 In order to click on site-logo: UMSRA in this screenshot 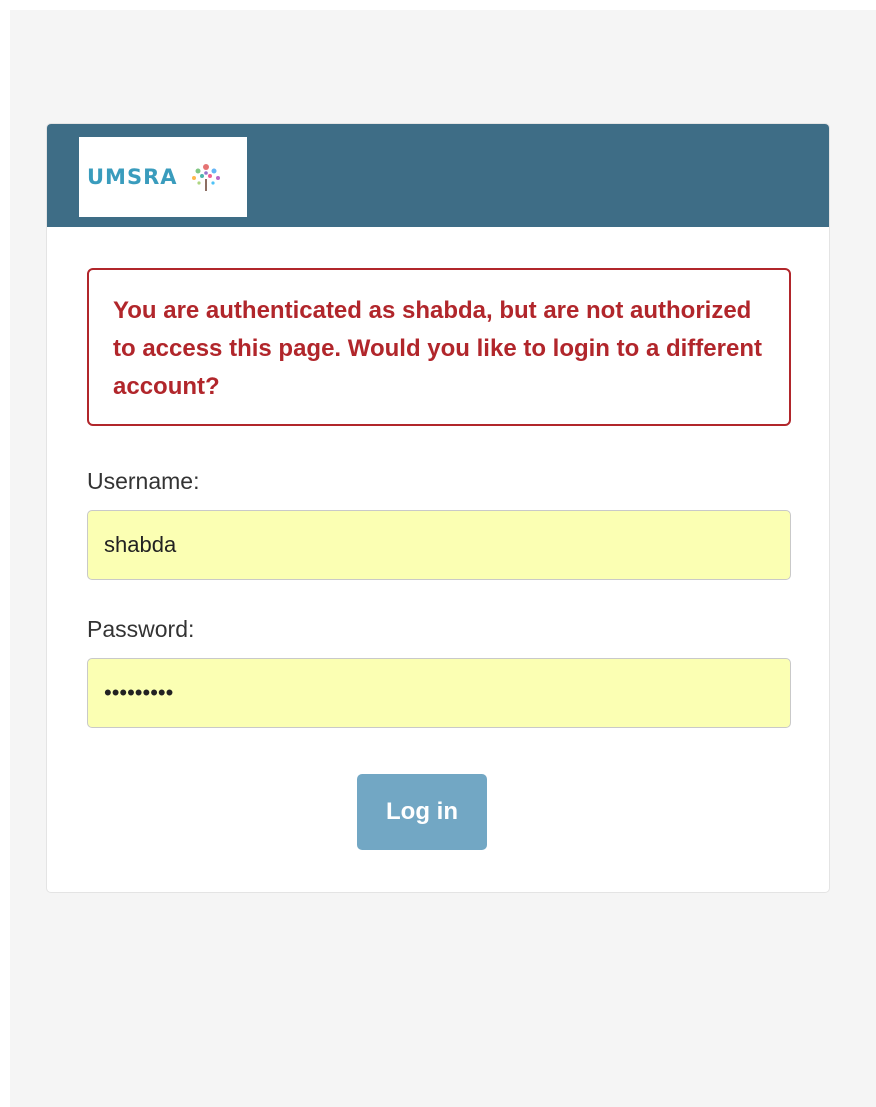, I will do `click(163, 177)`.